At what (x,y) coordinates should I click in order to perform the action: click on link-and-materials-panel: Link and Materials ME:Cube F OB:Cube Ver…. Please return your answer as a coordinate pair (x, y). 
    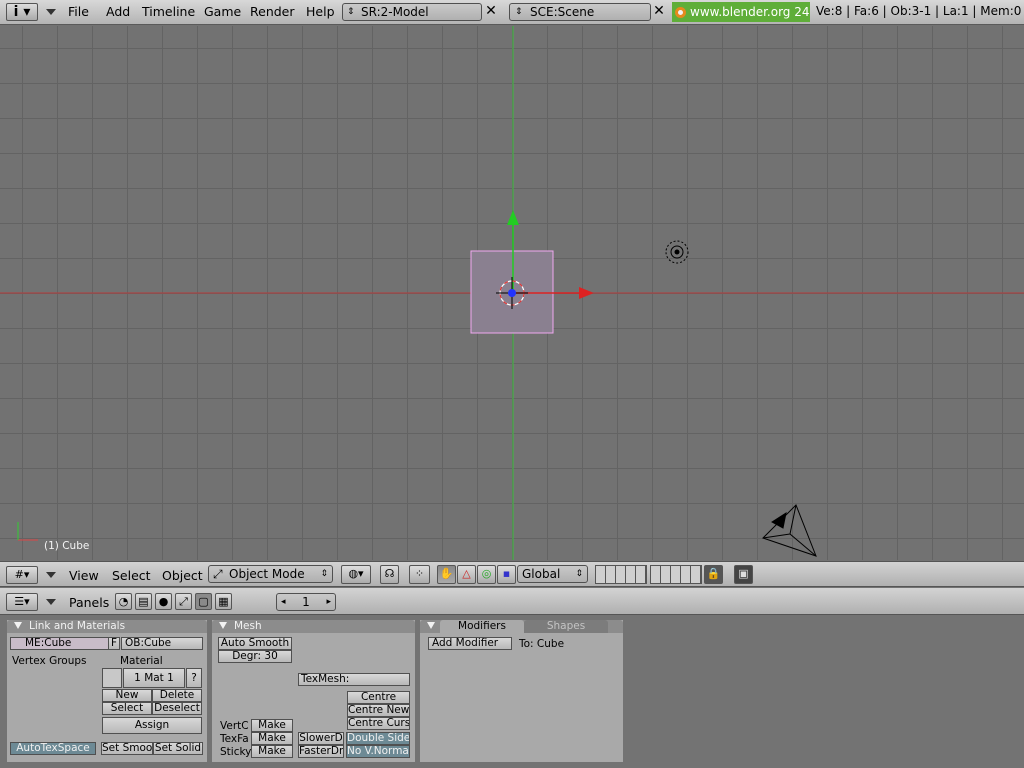
    Looking at the image, I should click on (107, 691).